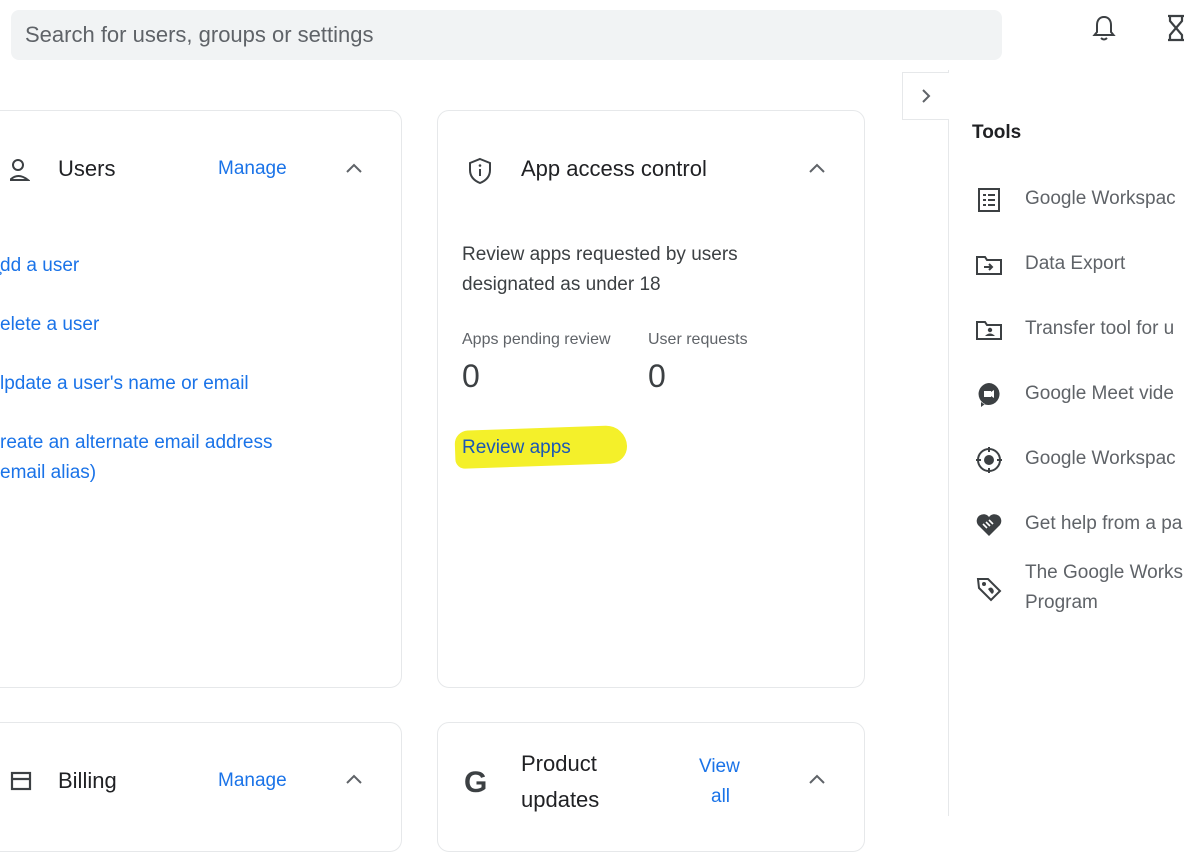  Describe the element at coordinates (1104, 573) in the screenshot. I see `tool-item-workspace-program: The Google Works` at that location.